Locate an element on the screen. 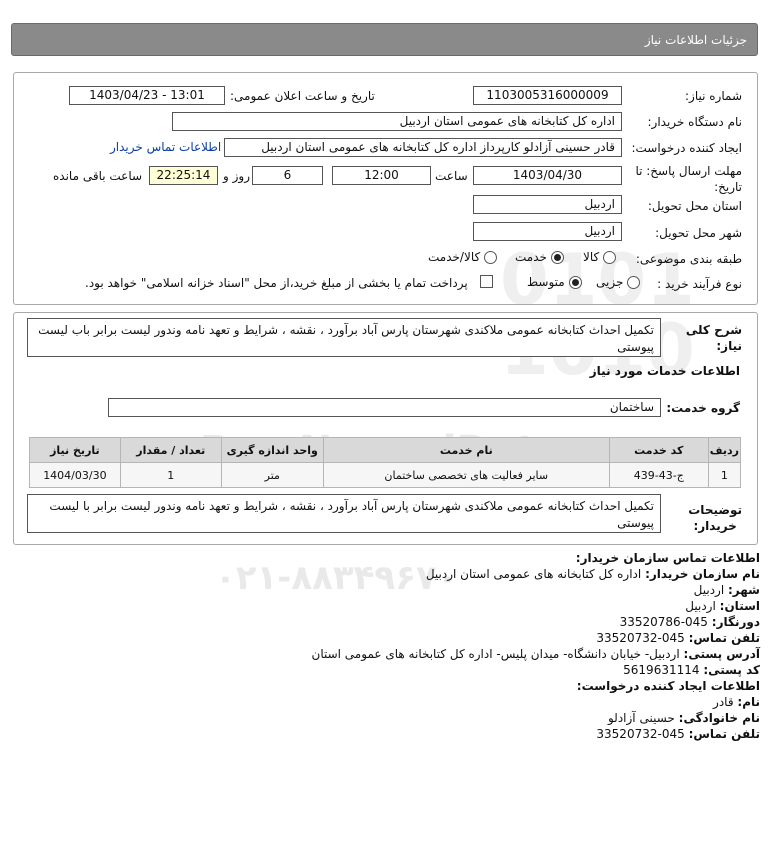  time-remaining-label: ساعت باقی مانده is located at coordinates (98, 176).